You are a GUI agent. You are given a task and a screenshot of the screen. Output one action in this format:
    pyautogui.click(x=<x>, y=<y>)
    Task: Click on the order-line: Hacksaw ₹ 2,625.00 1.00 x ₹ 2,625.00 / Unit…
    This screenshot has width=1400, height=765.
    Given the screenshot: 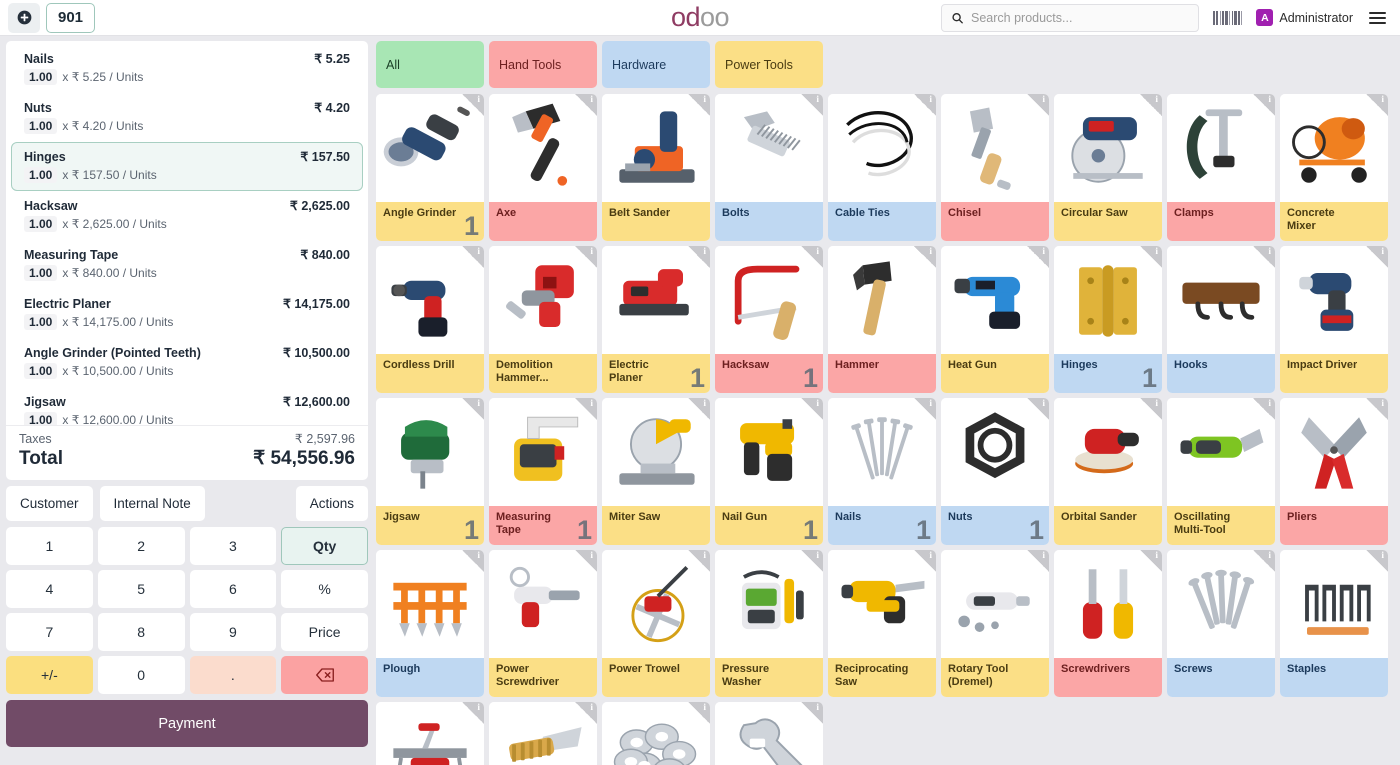 What is the action you would take?
    pyautogui.click(x=187, y=215)
    